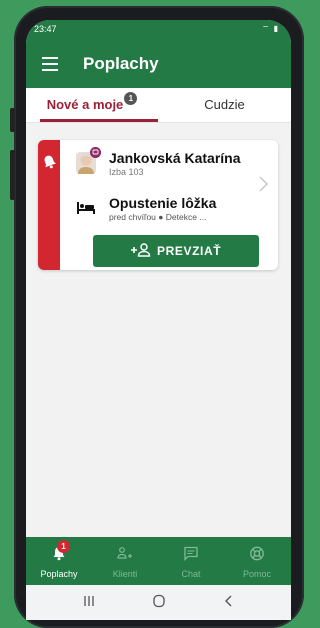 The width and height of the screenshot is (320, 628). I want to click on tab-label: Cudzie, so click(224, 104).